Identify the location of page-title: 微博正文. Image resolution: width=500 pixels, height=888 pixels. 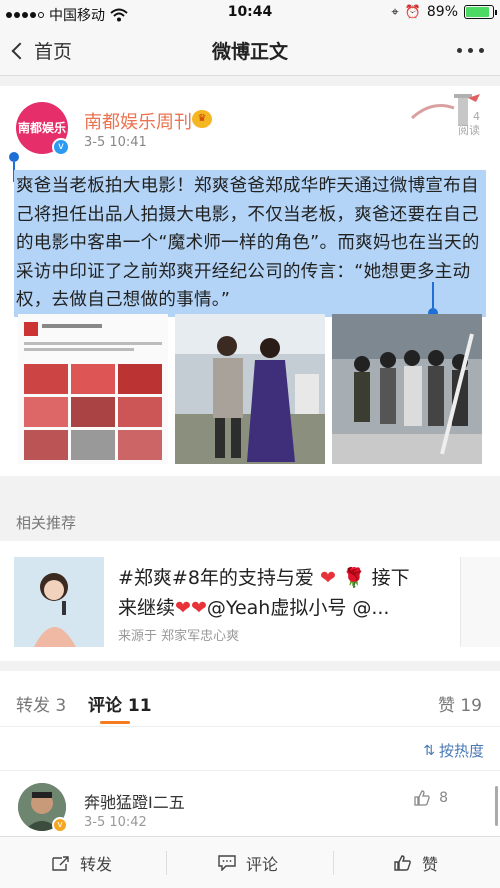
(249, 52).